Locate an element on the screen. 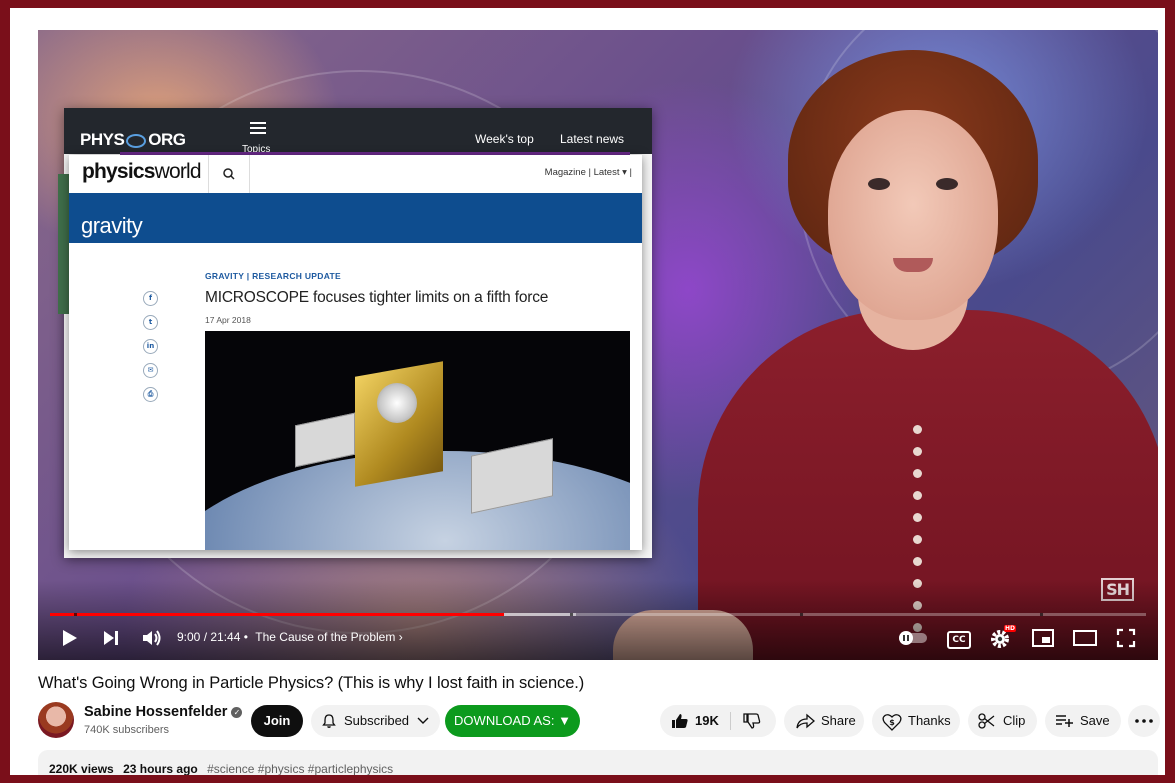 The width and height of the screenshot is (1175, 783). hashtags: #science #physics #particlephysics is located at coordinates (300, 768).